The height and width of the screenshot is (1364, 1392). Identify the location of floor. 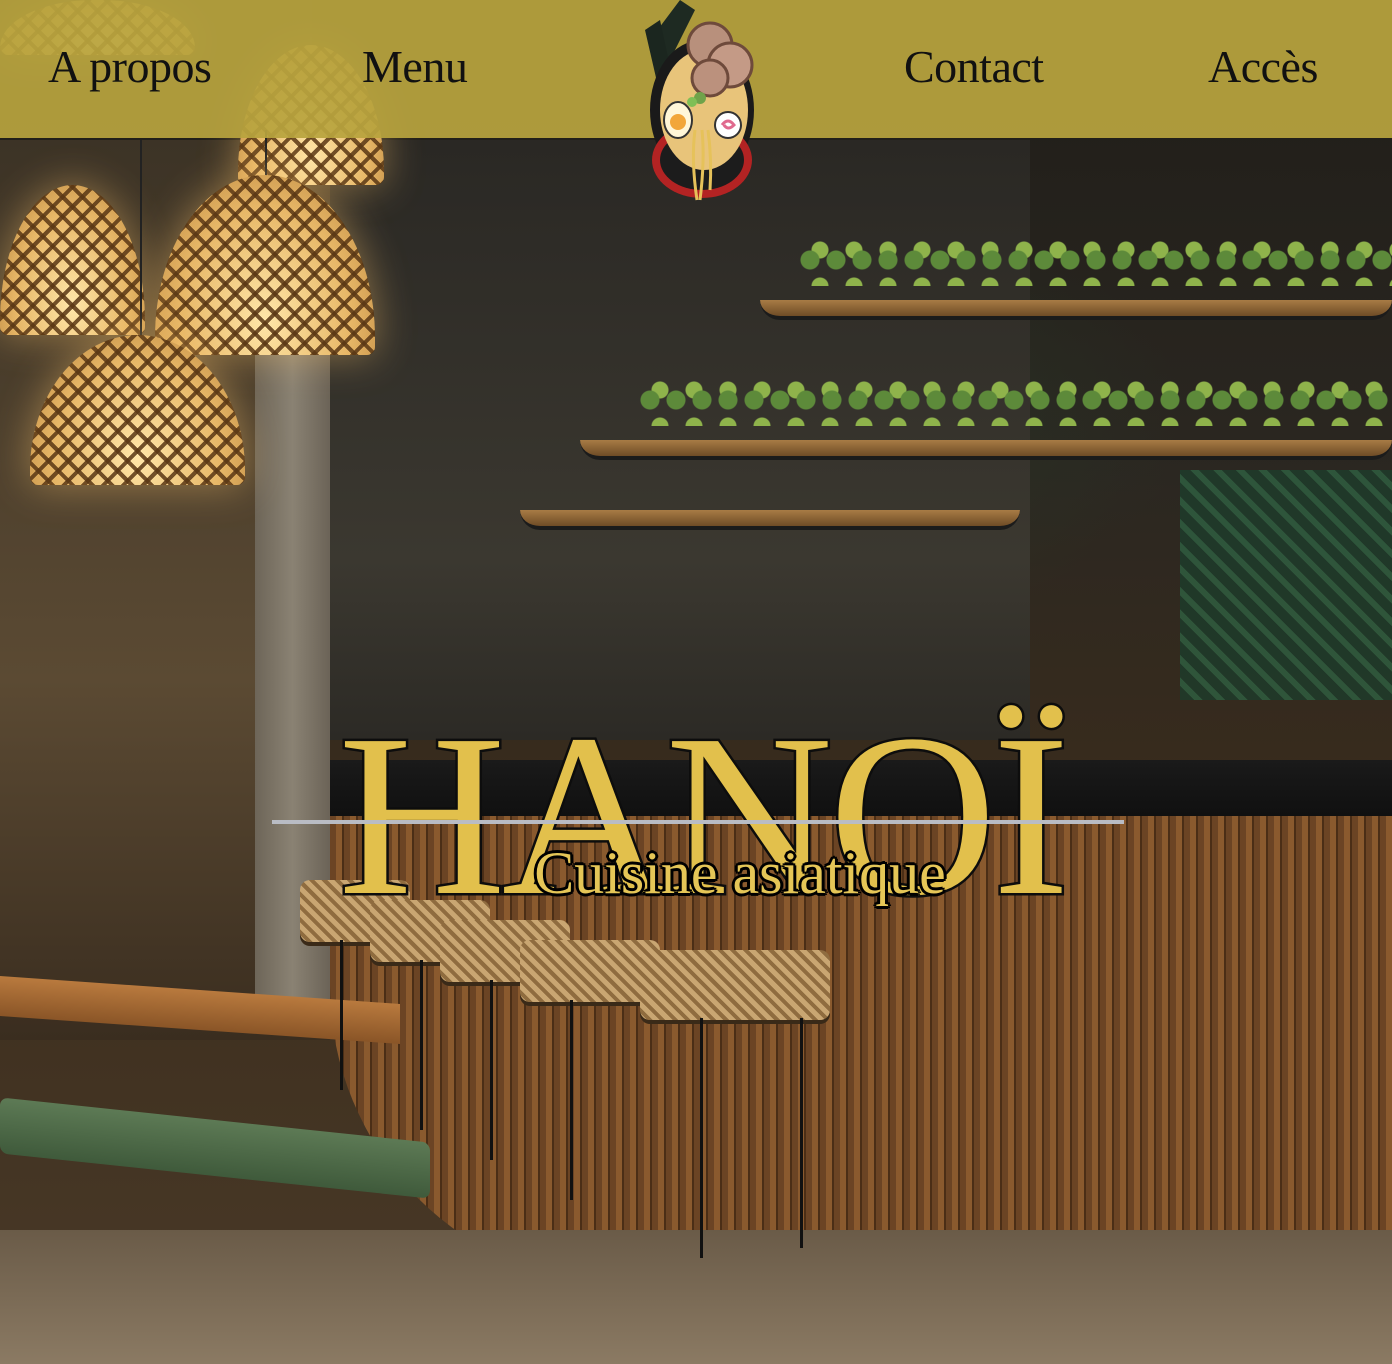
(696, 1297).